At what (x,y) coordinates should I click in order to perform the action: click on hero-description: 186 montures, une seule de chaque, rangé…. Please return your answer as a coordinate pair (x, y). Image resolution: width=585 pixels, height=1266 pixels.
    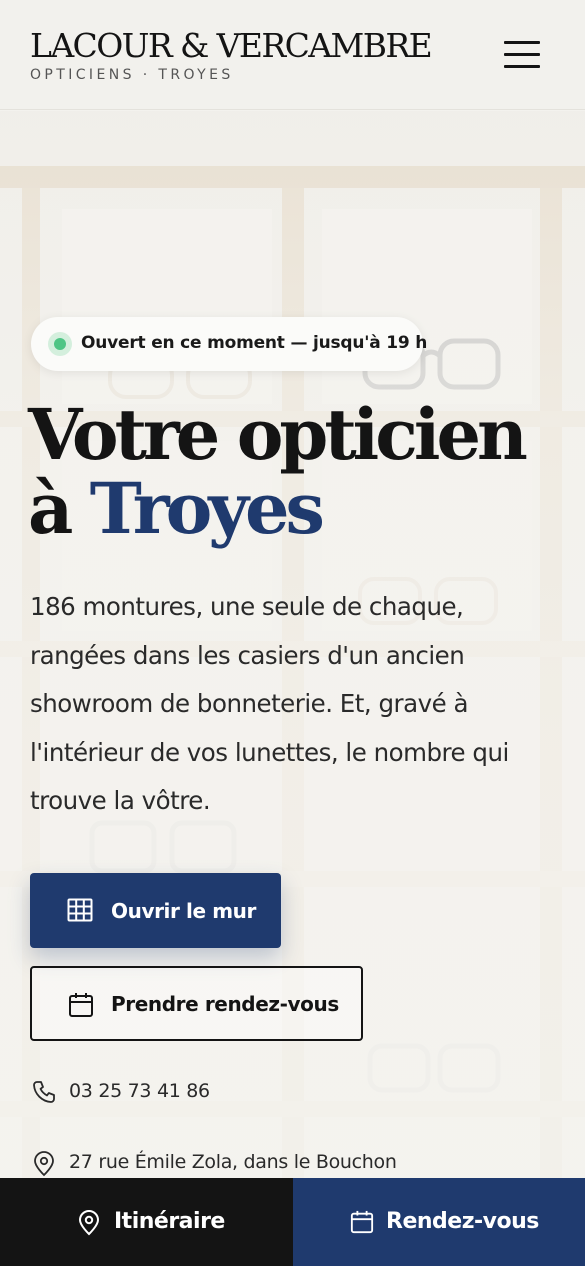
    Looking at the image, I should click on (269, 703).